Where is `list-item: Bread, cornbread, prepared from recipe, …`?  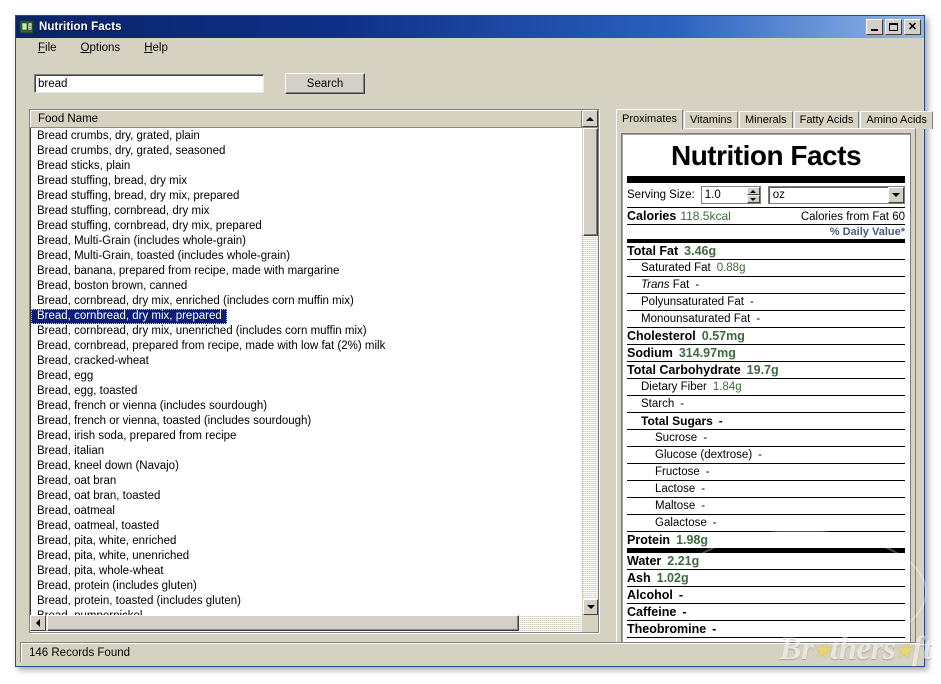
list-item: Bread, cornbread, prepared from recipe, … is located at coordinates (306, 346).